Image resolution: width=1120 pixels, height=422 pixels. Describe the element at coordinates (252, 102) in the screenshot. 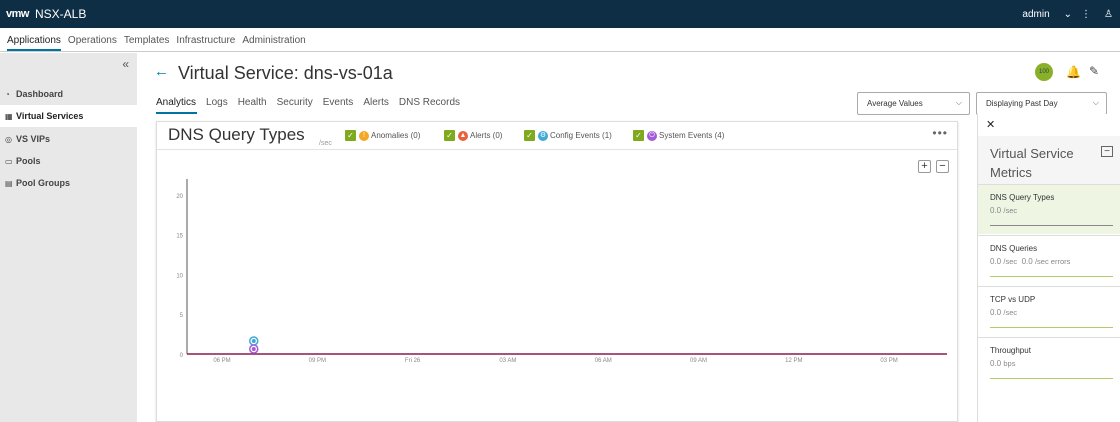

I see `tab-health: Health` at that location.